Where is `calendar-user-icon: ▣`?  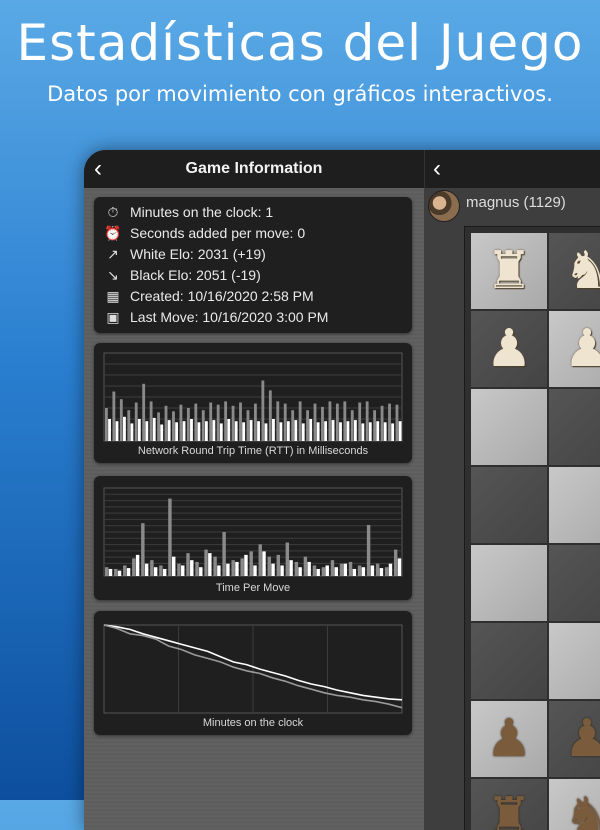
calendar-user-icon: ▣ is located at coordinates (113, 317).